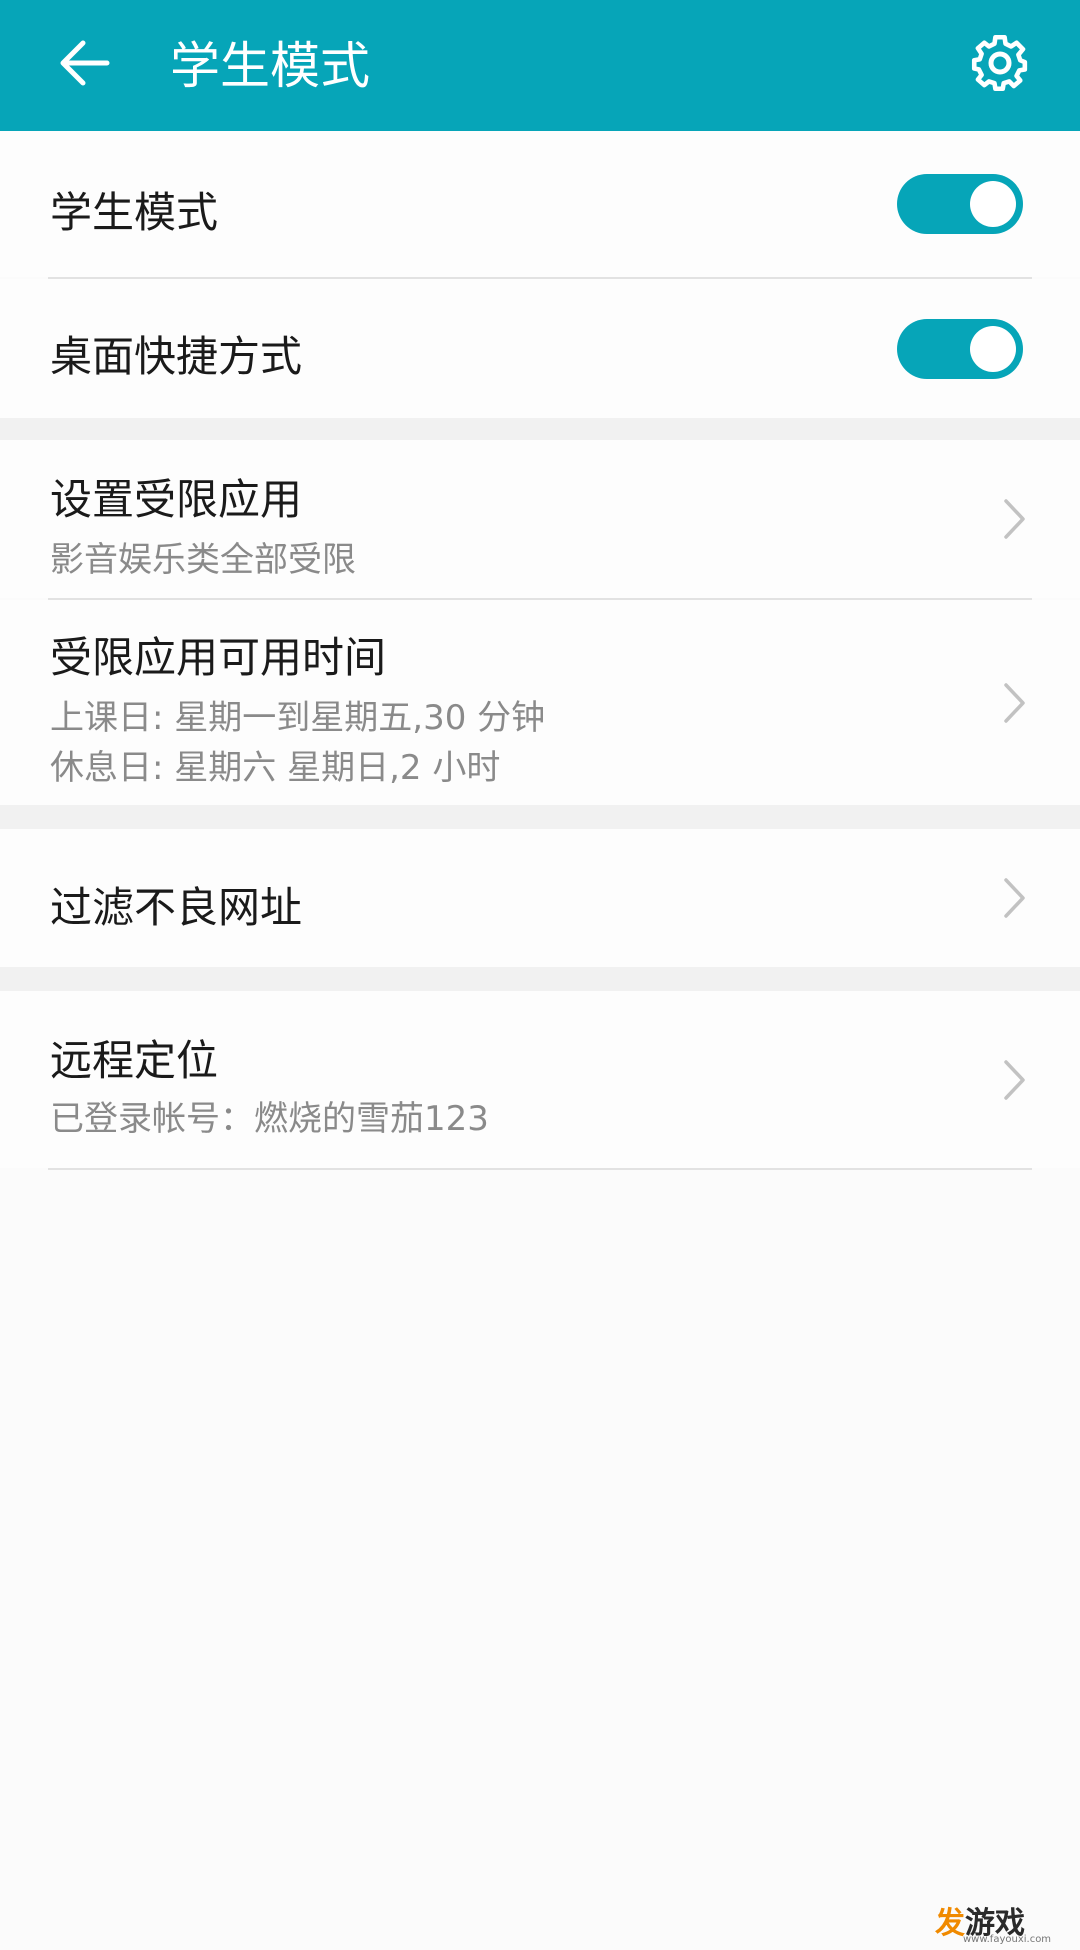 The image size is (1080, 1950). What do you see at coordinates (134, 1060) in the screenshot?
I see `remote-location-title: 远程定位` at bounding box center [134, 1060].